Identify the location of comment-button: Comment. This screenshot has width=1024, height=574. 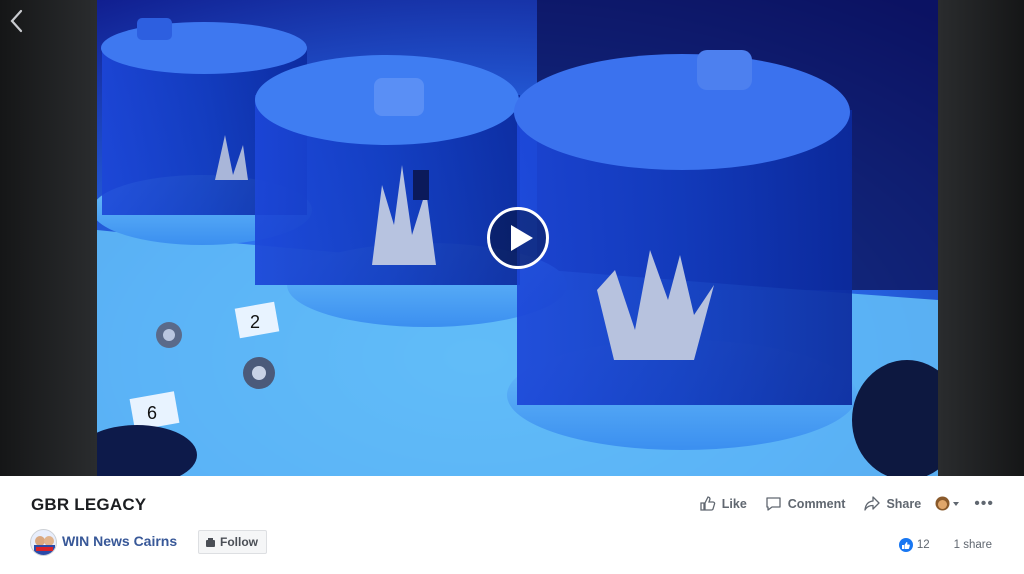
(805, 503).